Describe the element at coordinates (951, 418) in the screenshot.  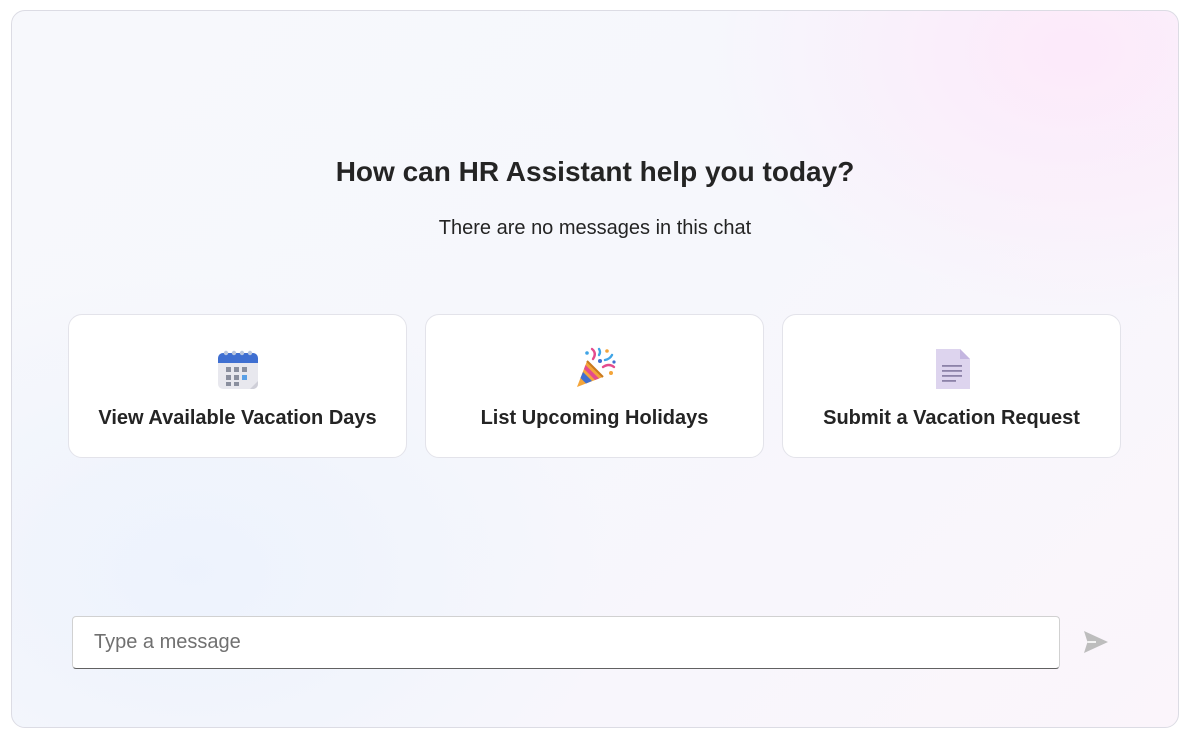
I see `suggestion-label: Submit a Vacation Request` at that location.